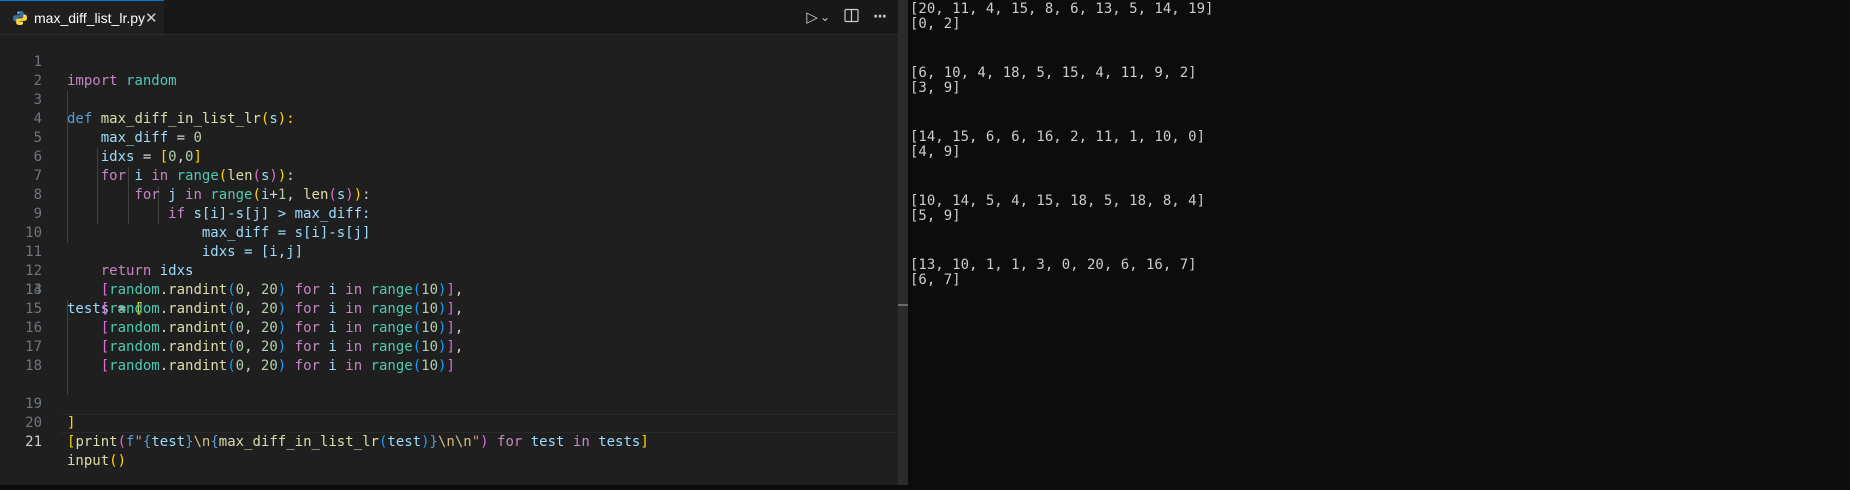 Image resolution: width=1850 pixels, height=490 pixels. Describe the element at coordinates (935, 24) in the screenshot. I see `terminal-line: [0, 2]` at that location.